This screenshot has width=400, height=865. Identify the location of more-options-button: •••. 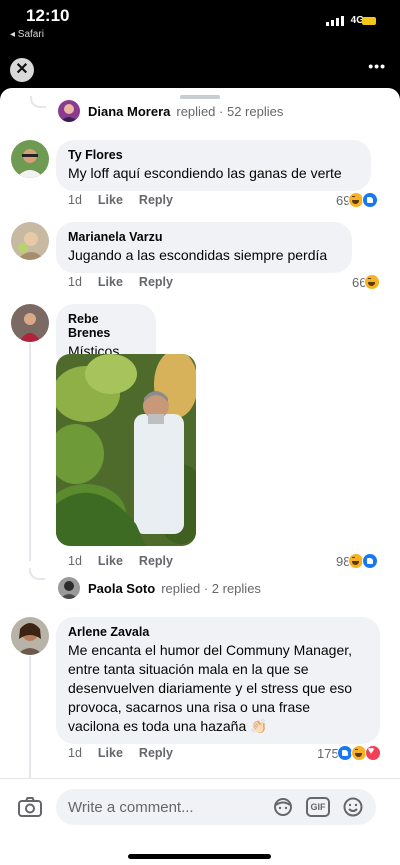
(377, 66).